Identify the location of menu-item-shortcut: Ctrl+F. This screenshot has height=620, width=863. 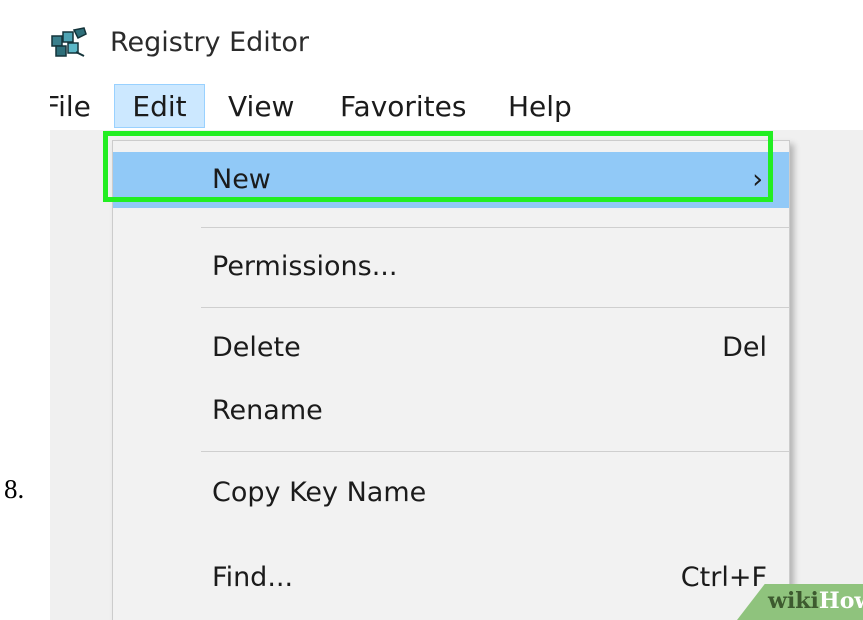
(723, 577).